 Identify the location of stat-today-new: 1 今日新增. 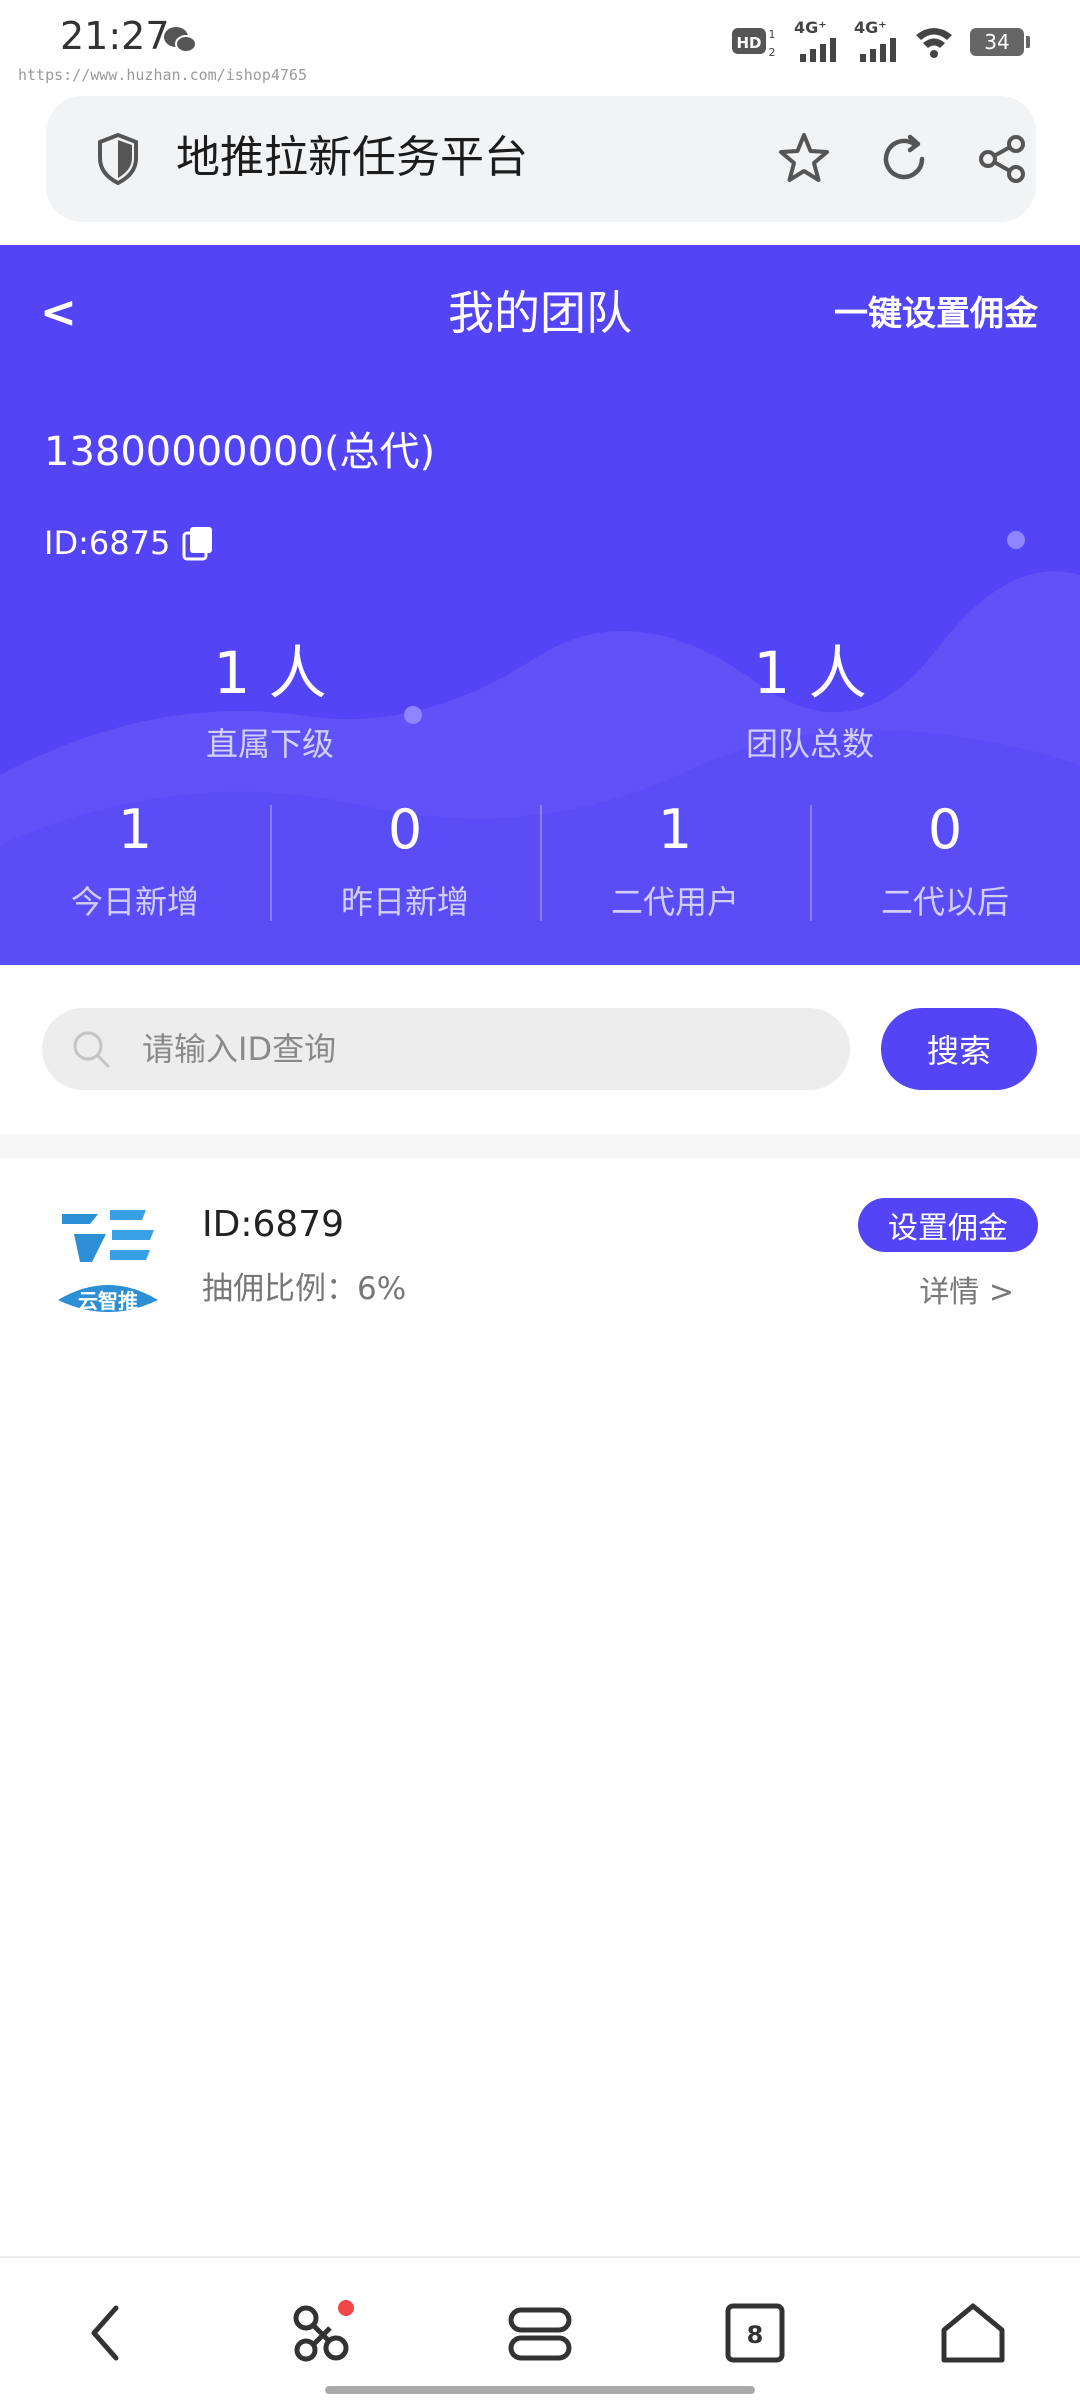
(135, 870).